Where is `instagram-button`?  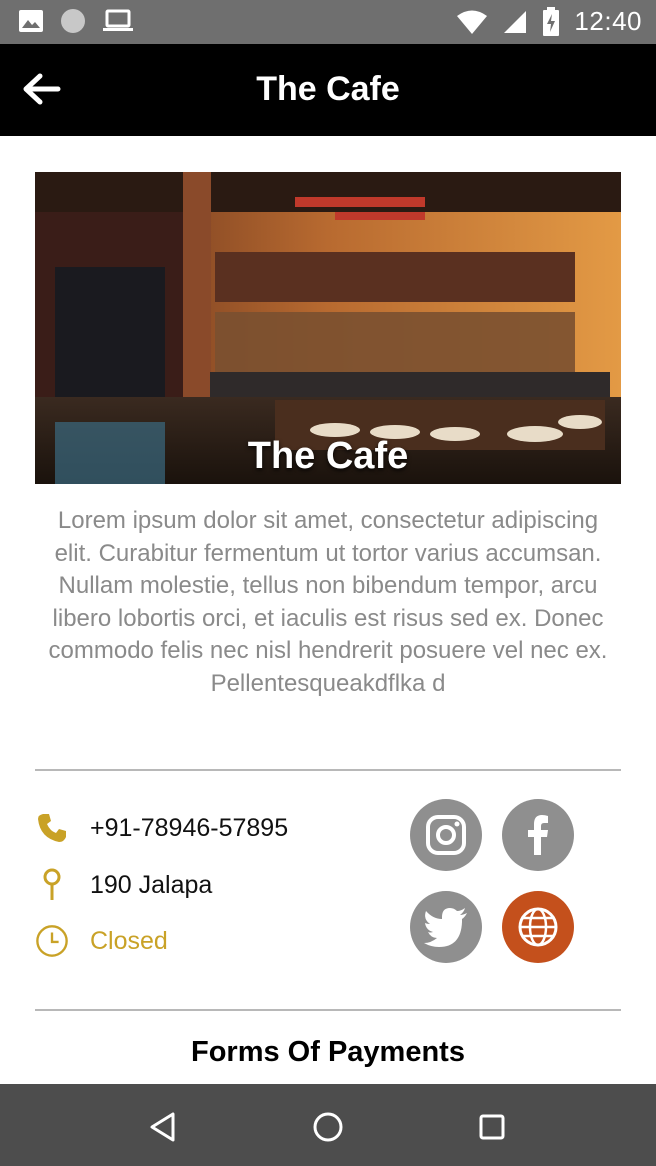
instagram-button is located at coordinates (446, 835).